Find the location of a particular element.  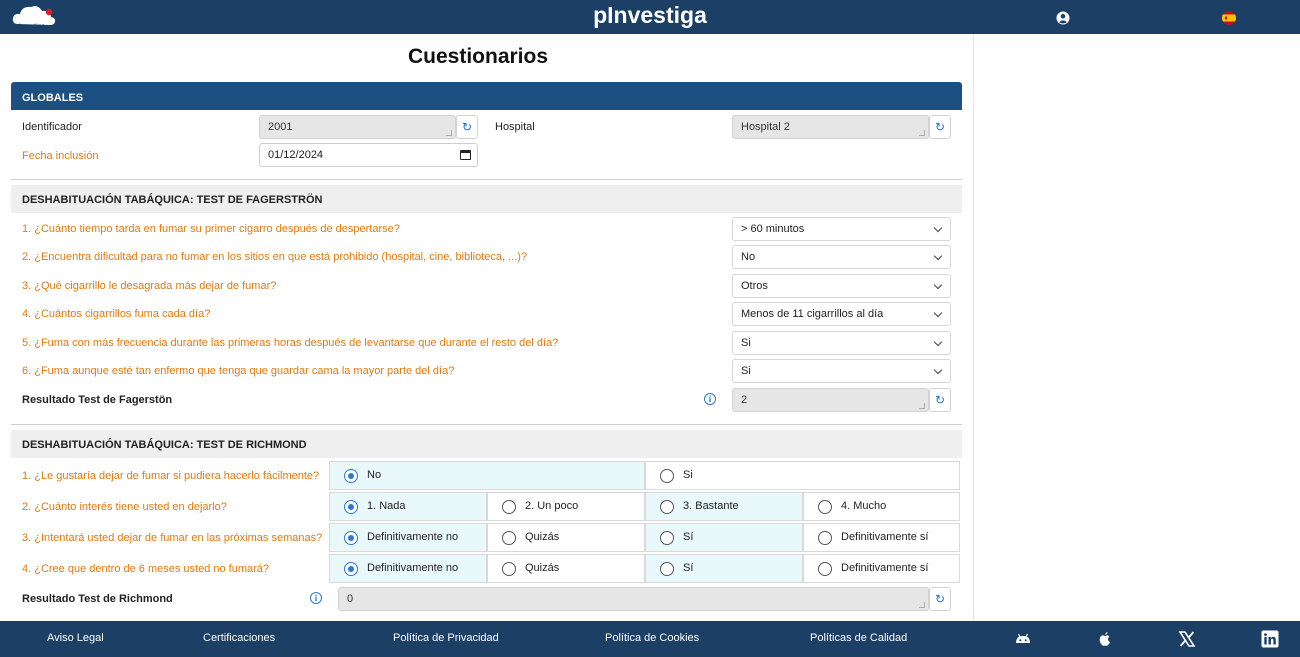

footer-link-privacidad: Política de Privacidad is located at coordinates (446, 638).